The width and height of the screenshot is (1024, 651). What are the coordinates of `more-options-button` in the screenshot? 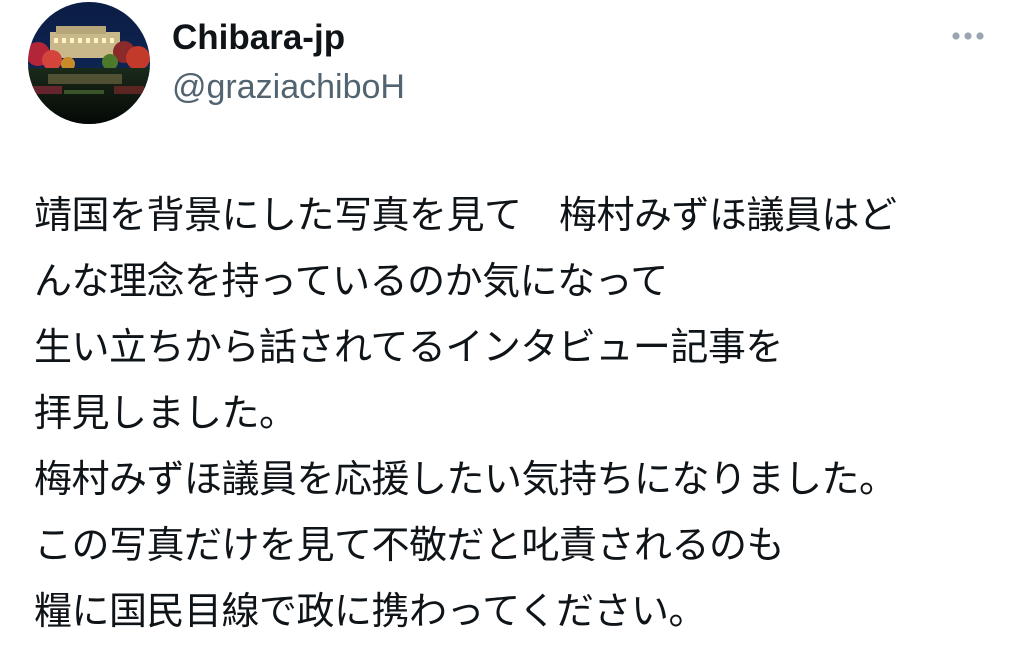 It's located at (968, 36).